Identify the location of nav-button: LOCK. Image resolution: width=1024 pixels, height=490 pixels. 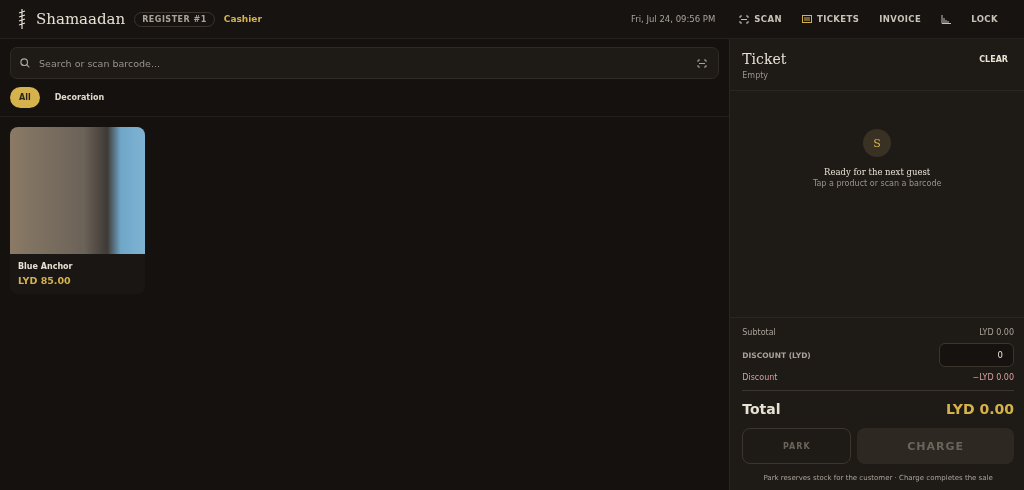
(984, 19).